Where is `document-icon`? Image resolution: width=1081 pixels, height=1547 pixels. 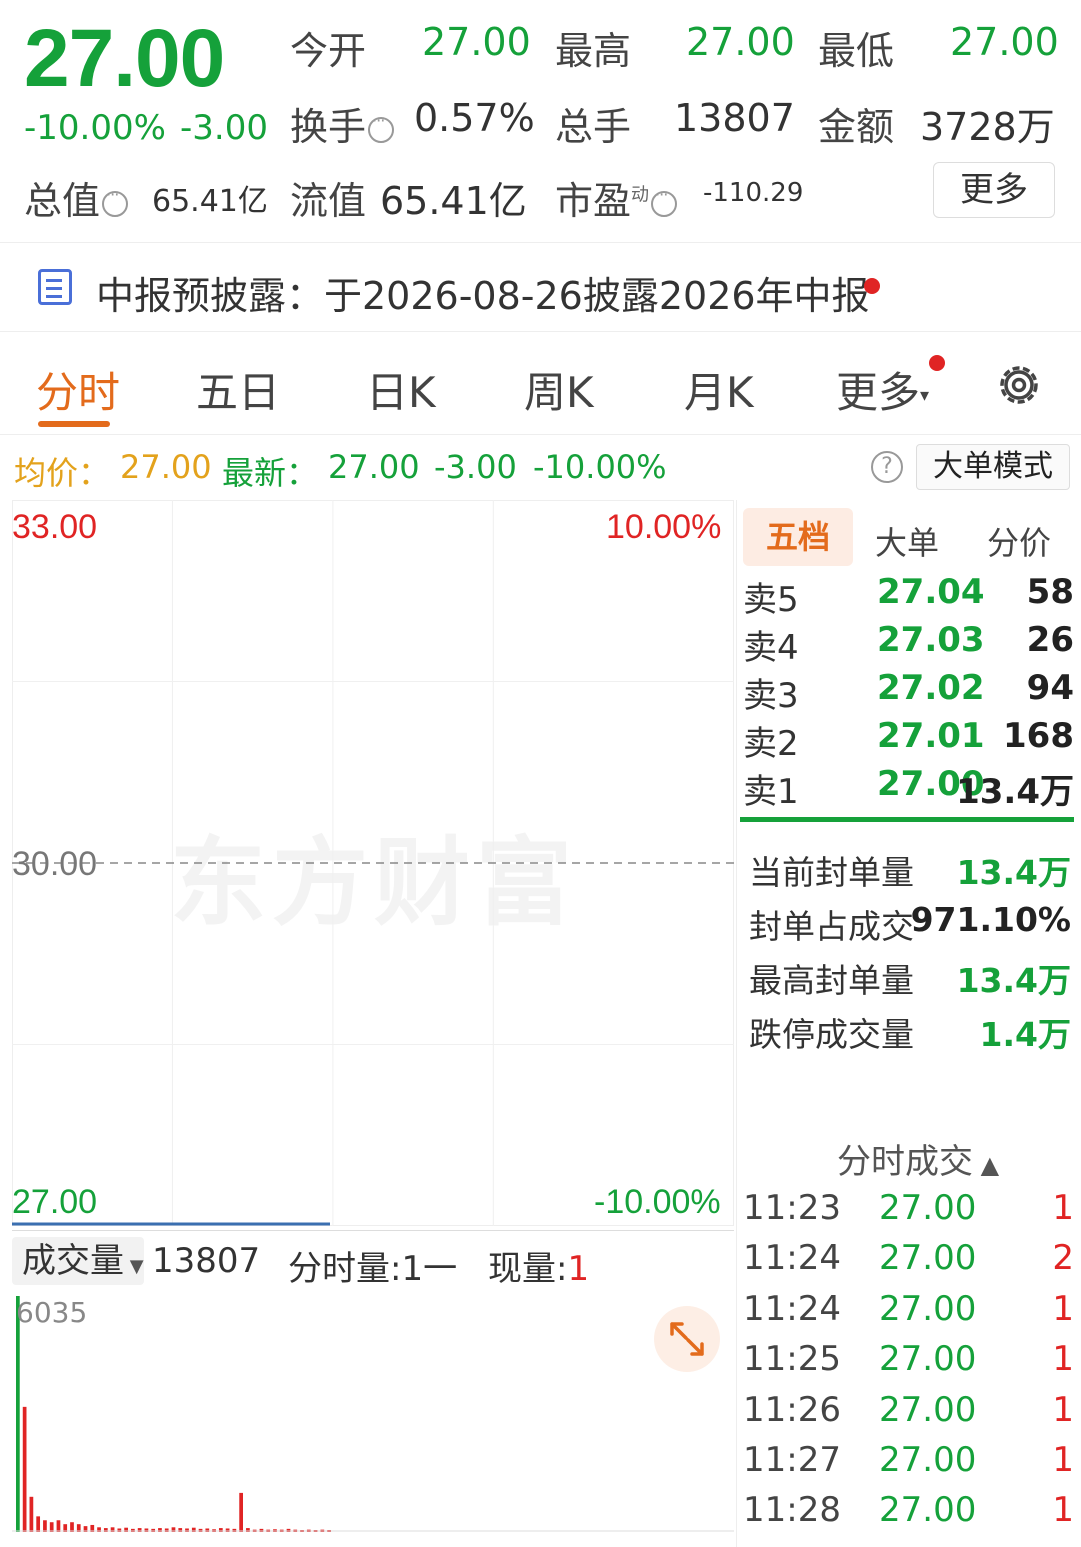
document-icon is located at coordinates (55, 287).